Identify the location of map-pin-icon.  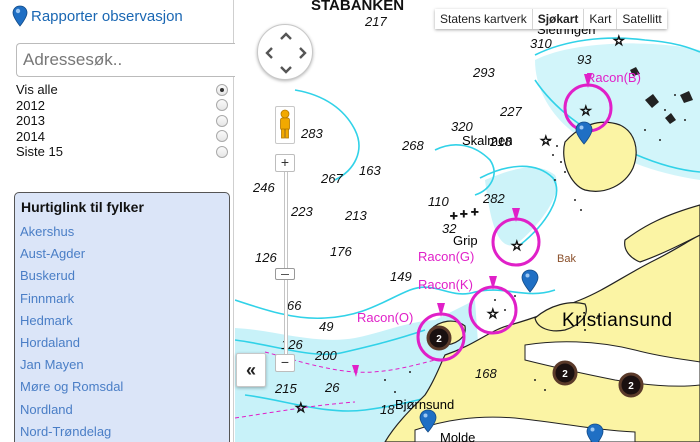
(20, 16).